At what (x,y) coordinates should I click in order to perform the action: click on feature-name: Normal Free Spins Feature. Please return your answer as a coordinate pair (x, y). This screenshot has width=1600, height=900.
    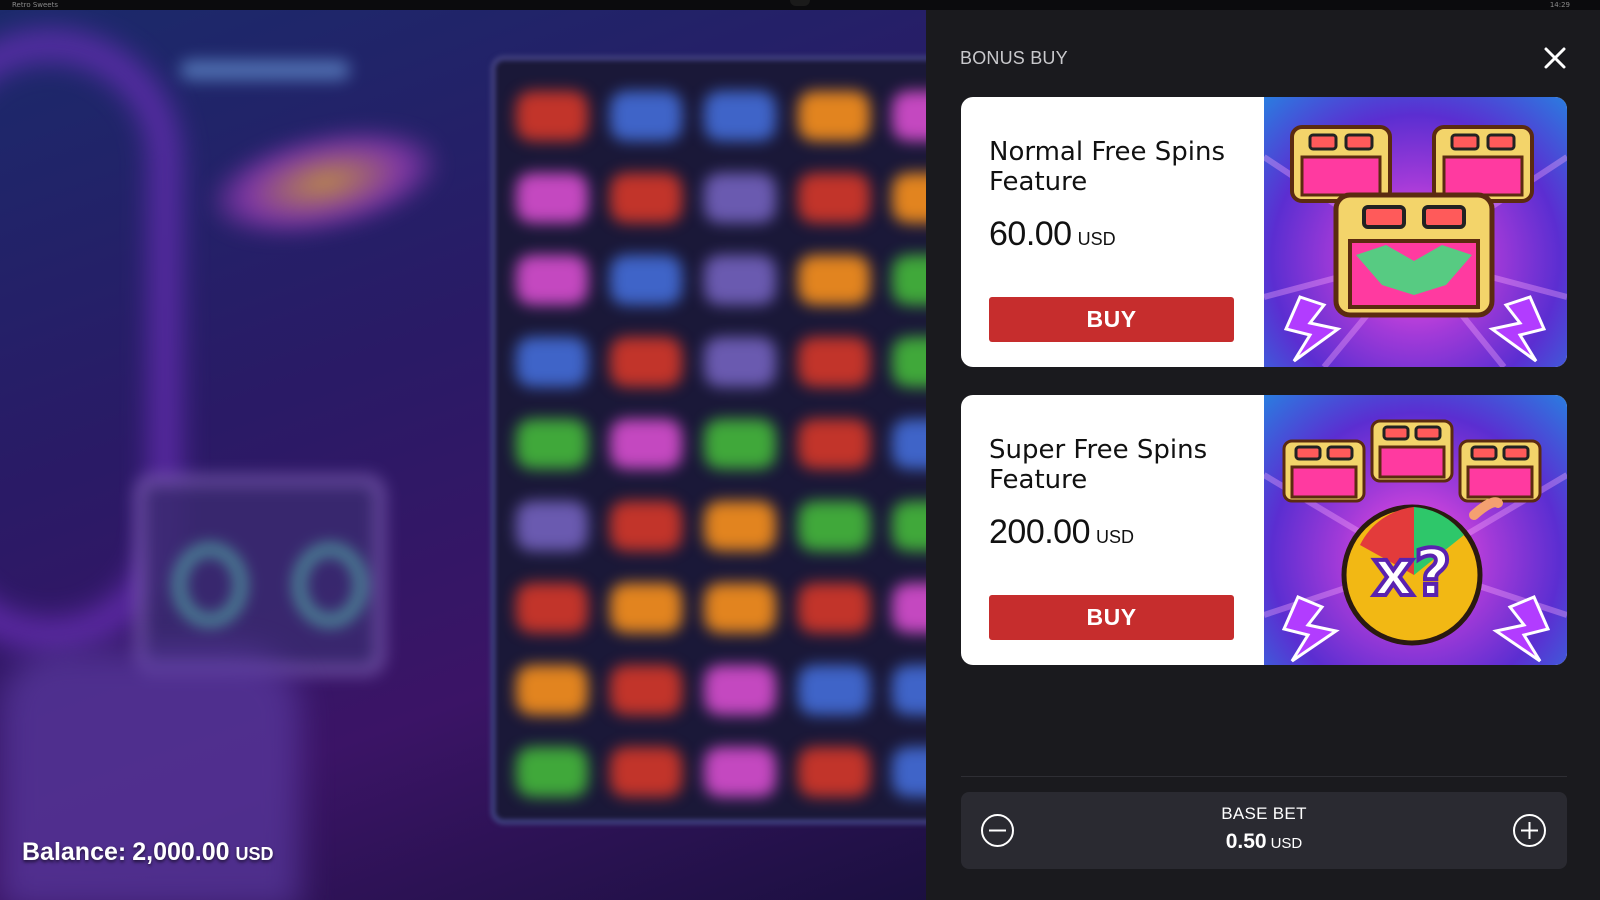
    Looking at the image, I should click on (1107, 167).